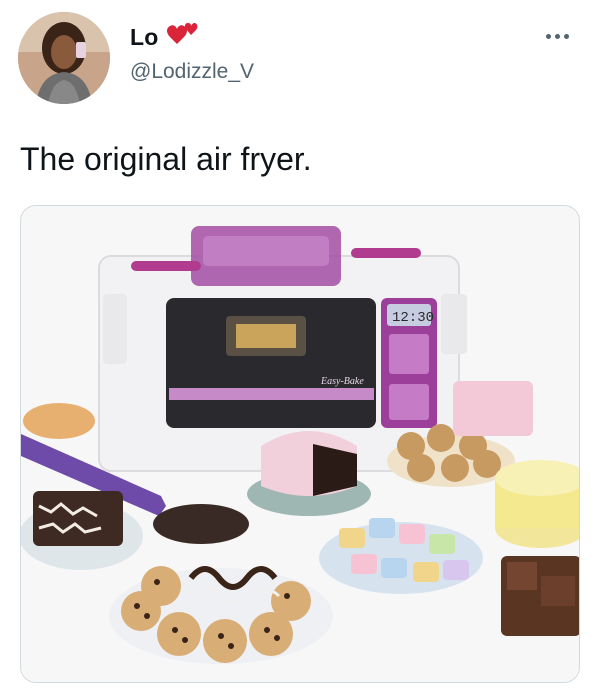  Describe the element at coordinates (144, 37) in the screenshot. I see `display-name-text: Lo` at that location.